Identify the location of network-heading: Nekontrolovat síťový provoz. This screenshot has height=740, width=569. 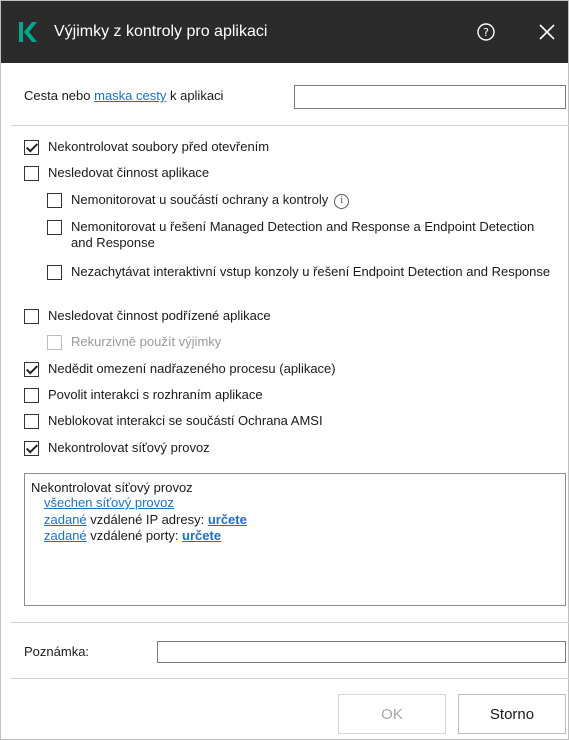
(112, 487).